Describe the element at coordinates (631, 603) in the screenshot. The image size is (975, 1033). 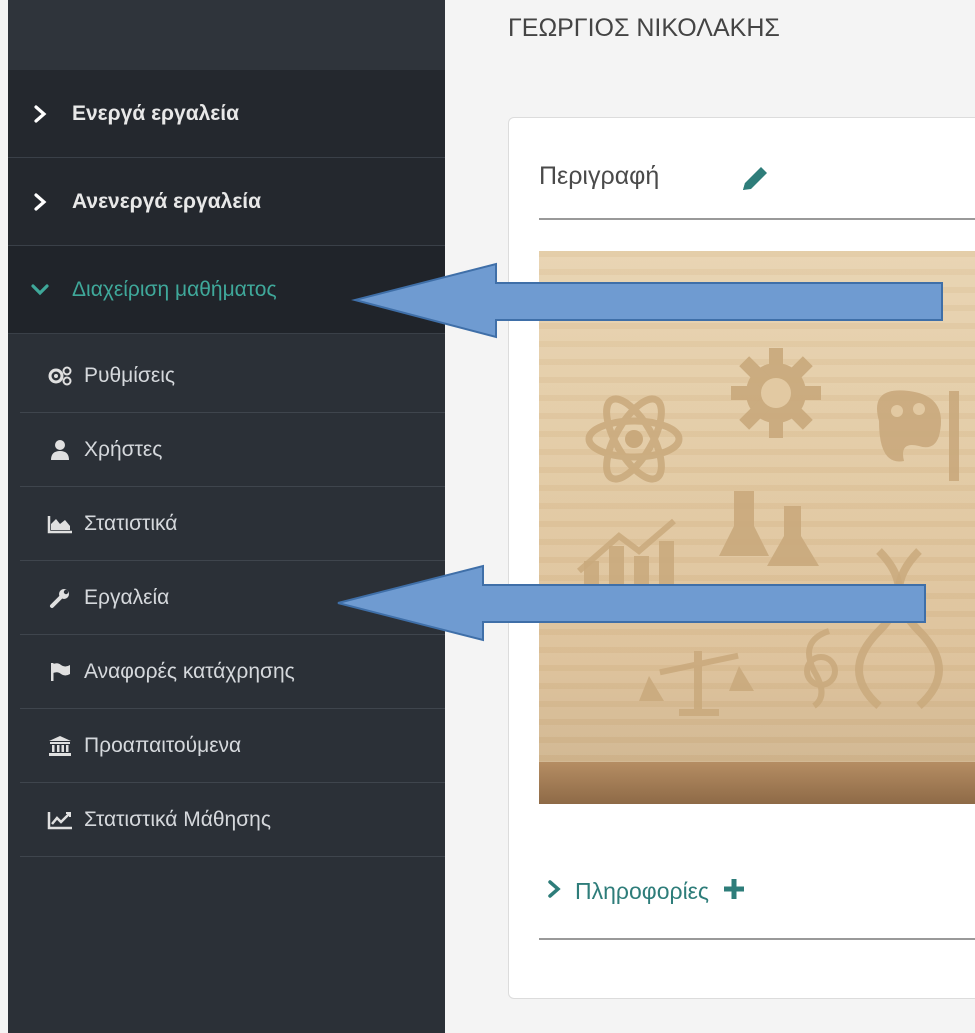
I see `annotation-arrow-tools` at that location.